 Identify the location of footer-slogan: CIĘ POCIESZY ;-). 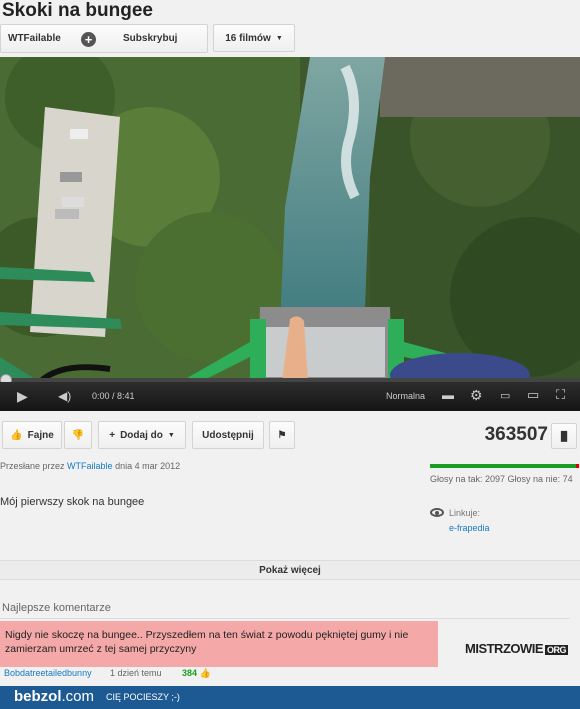
(143, 697).